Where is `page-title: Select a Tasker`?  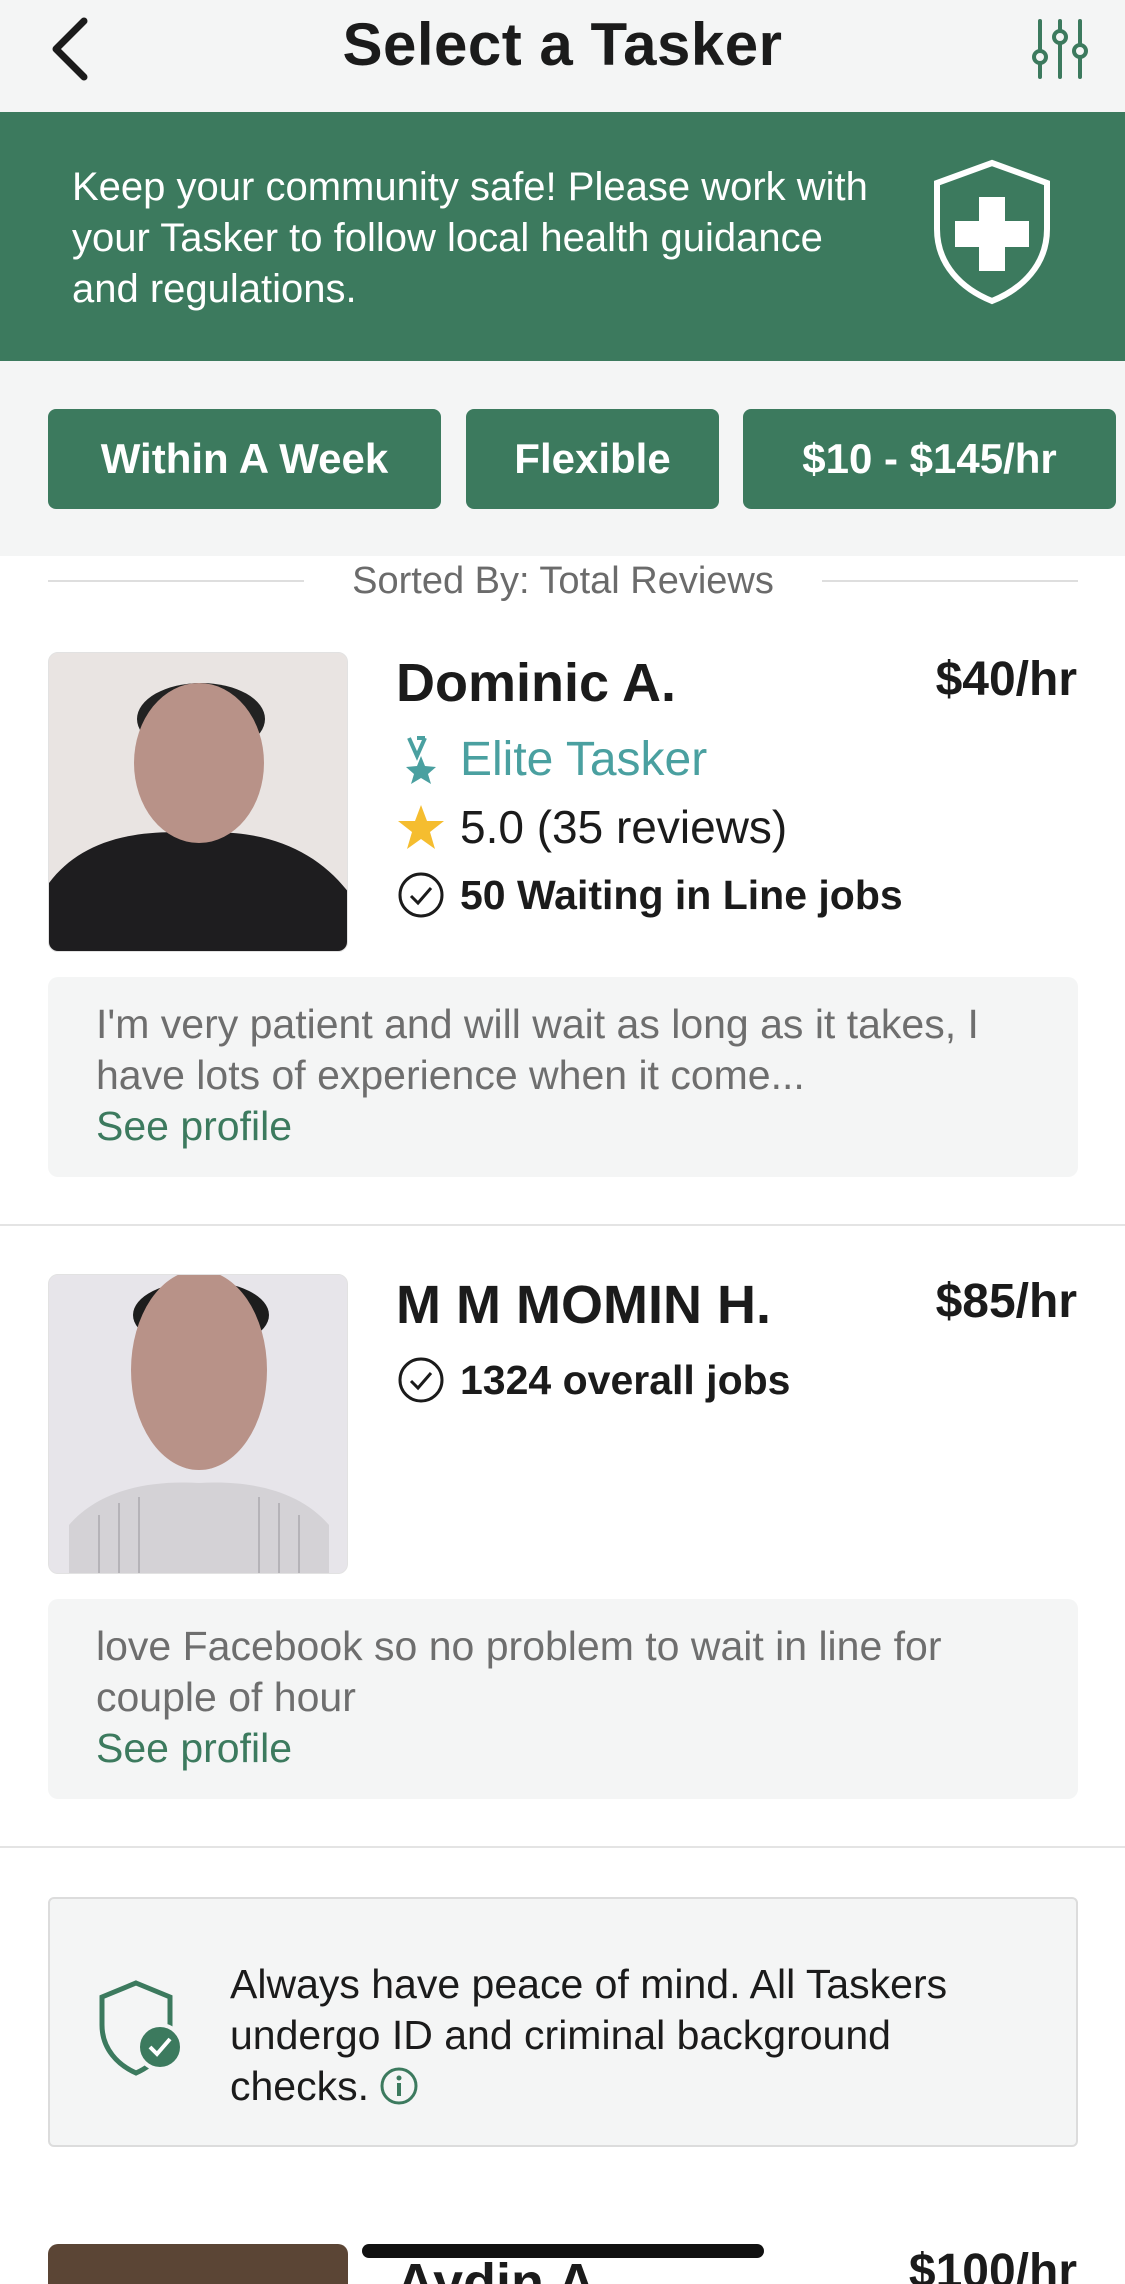 page-title: Select a Tasker is located at coordinates (562, 44).